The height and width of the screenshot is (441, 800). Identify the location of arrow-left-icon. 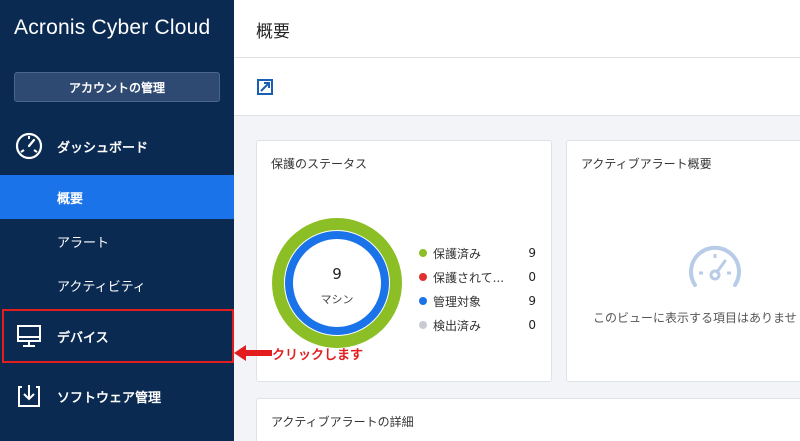
(254, 353).